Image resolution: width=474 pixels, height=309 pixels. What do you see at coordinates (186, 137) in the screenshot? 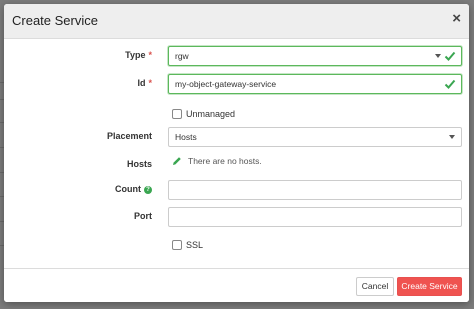
I see `placement-value: Hosts` at bounding box center [186, 137].